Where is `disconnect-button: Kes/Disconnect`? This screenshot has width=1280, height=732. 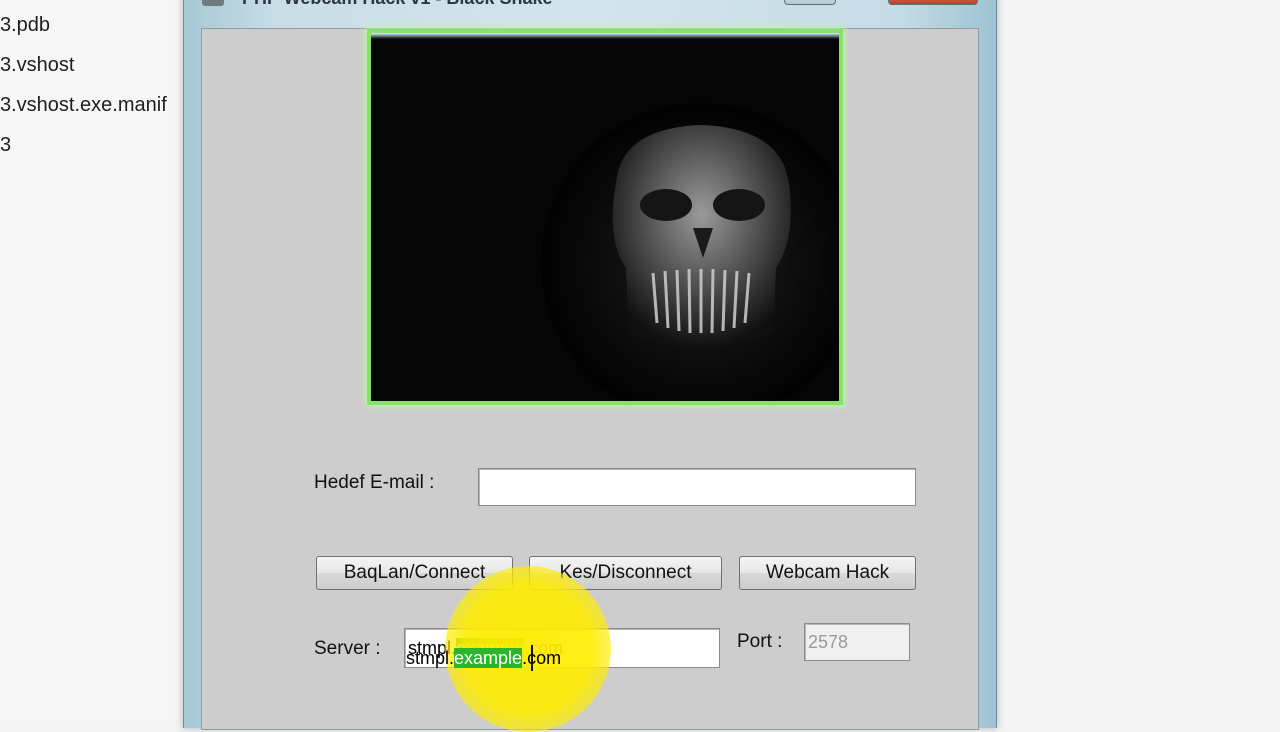 disconnect-button: Kes/Disconnect is located at coordinates (625, 573).